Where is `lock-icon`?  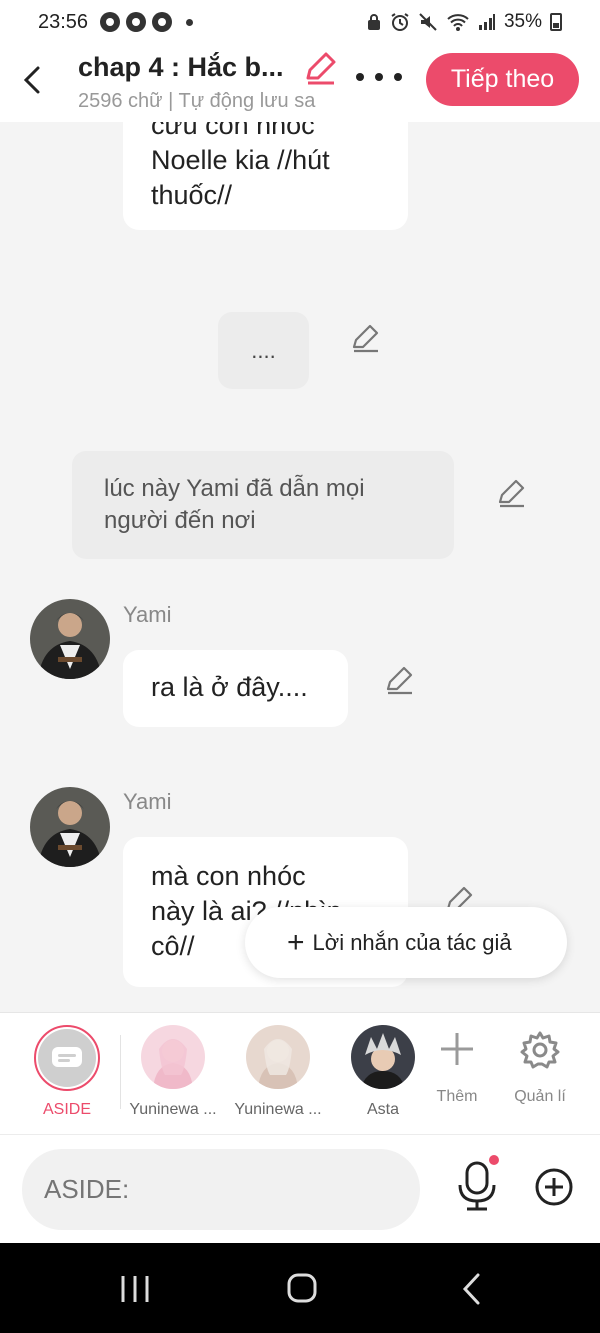 lock-icon is located at coordinates (373, 22).